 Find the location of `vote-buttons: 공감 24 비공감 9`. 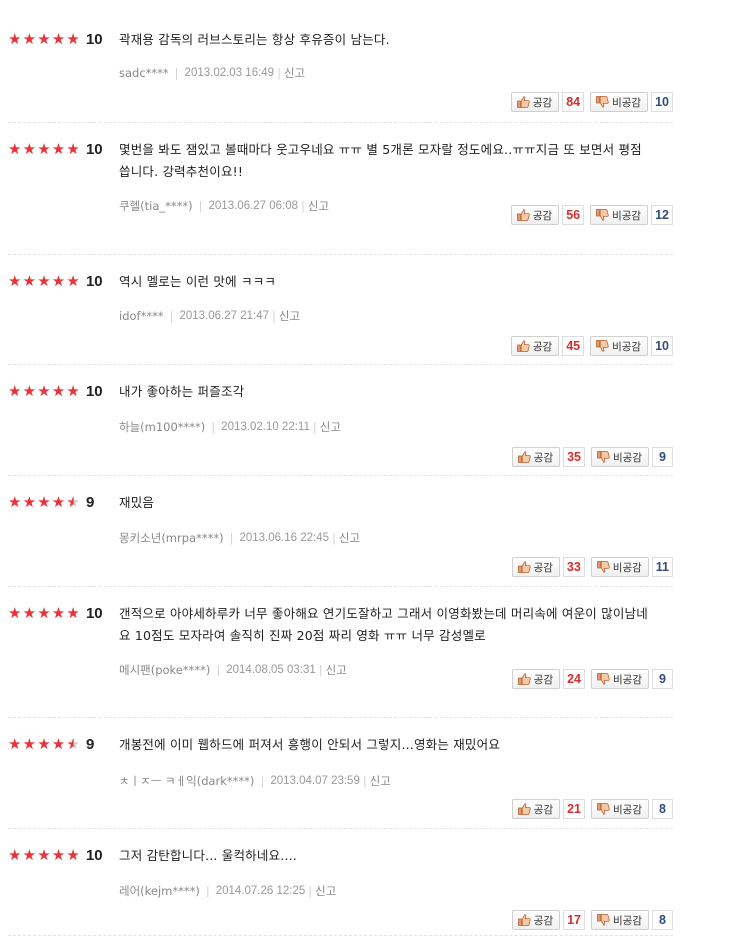

vote-buttons: 공감 24 비공감 9 is located at coordinates (592, 679).